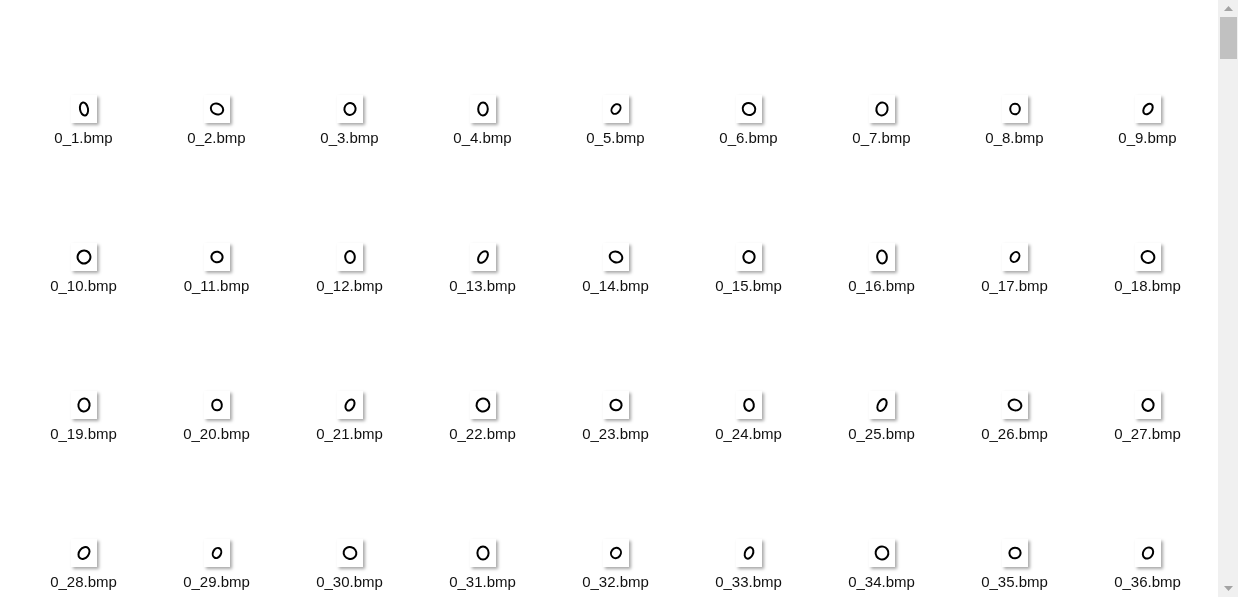 Image resolution: width=1238 pixels, height=597 pixels. I want to click on file-name: 0_30.bmp, so click(349, 582).